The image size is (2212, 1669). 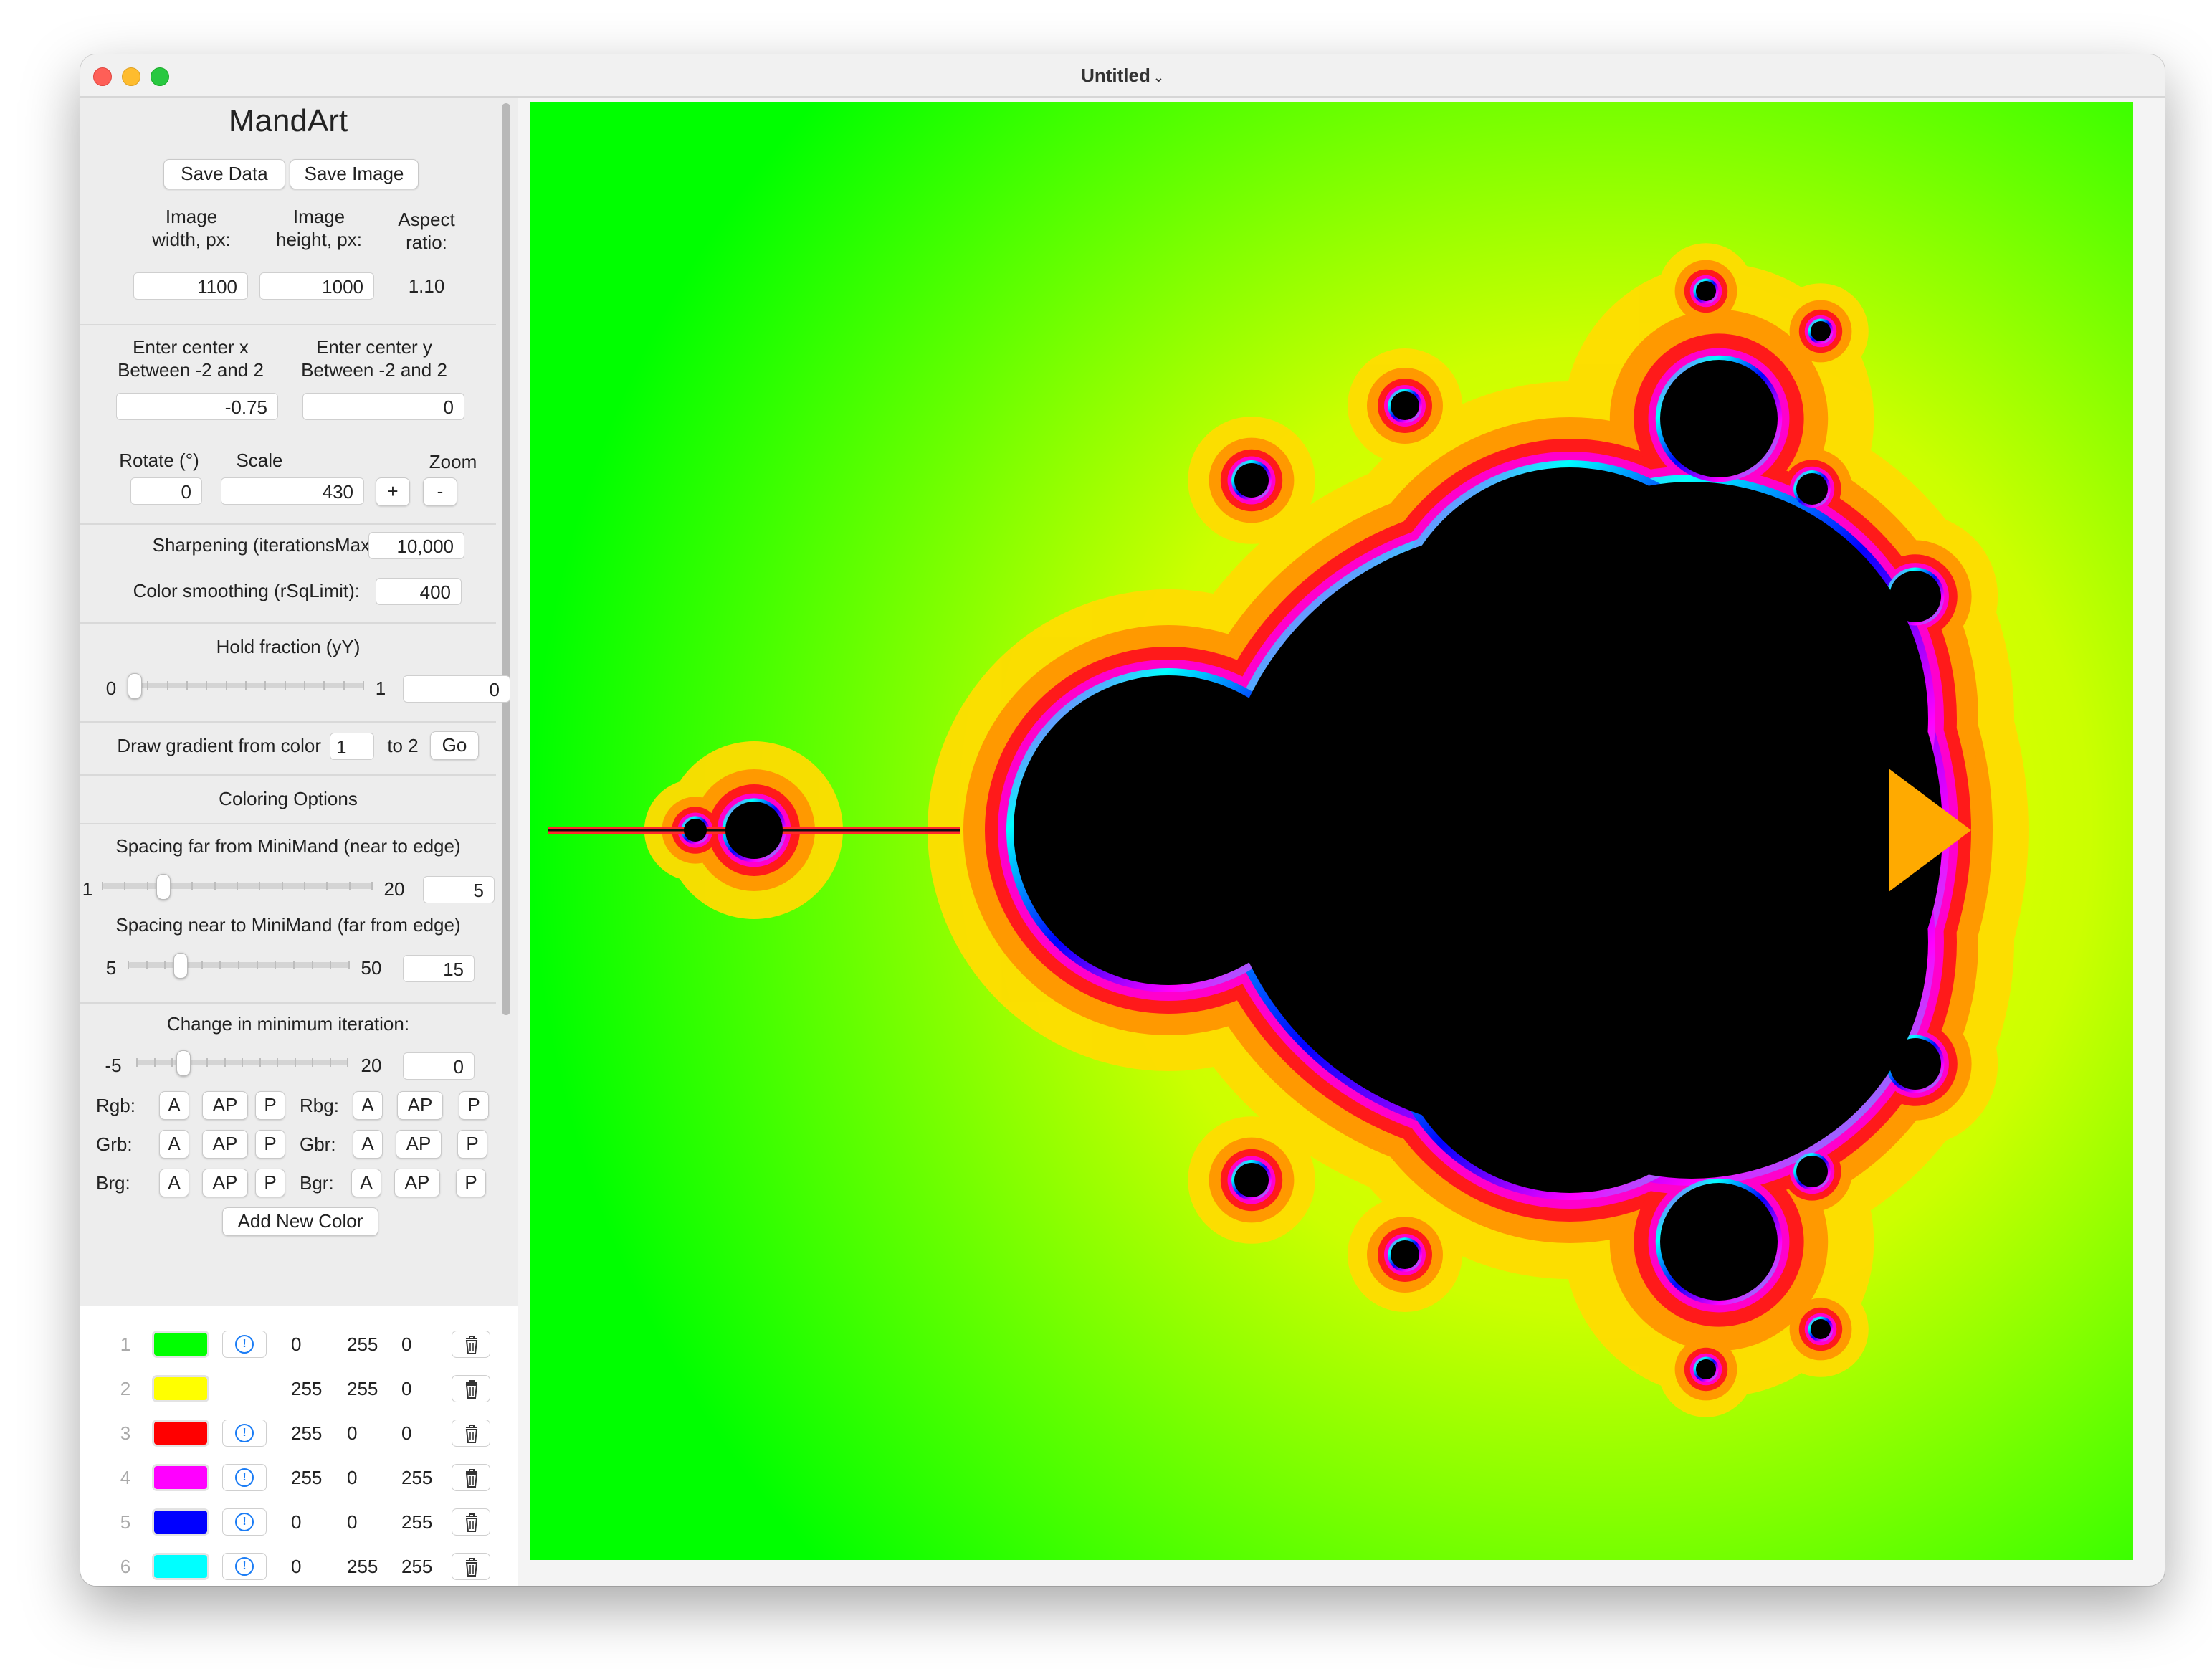 What do you see at coordinates (293, 491) in the screenshot?
I see `scale-input: 430` at bounding box center [293, 491].